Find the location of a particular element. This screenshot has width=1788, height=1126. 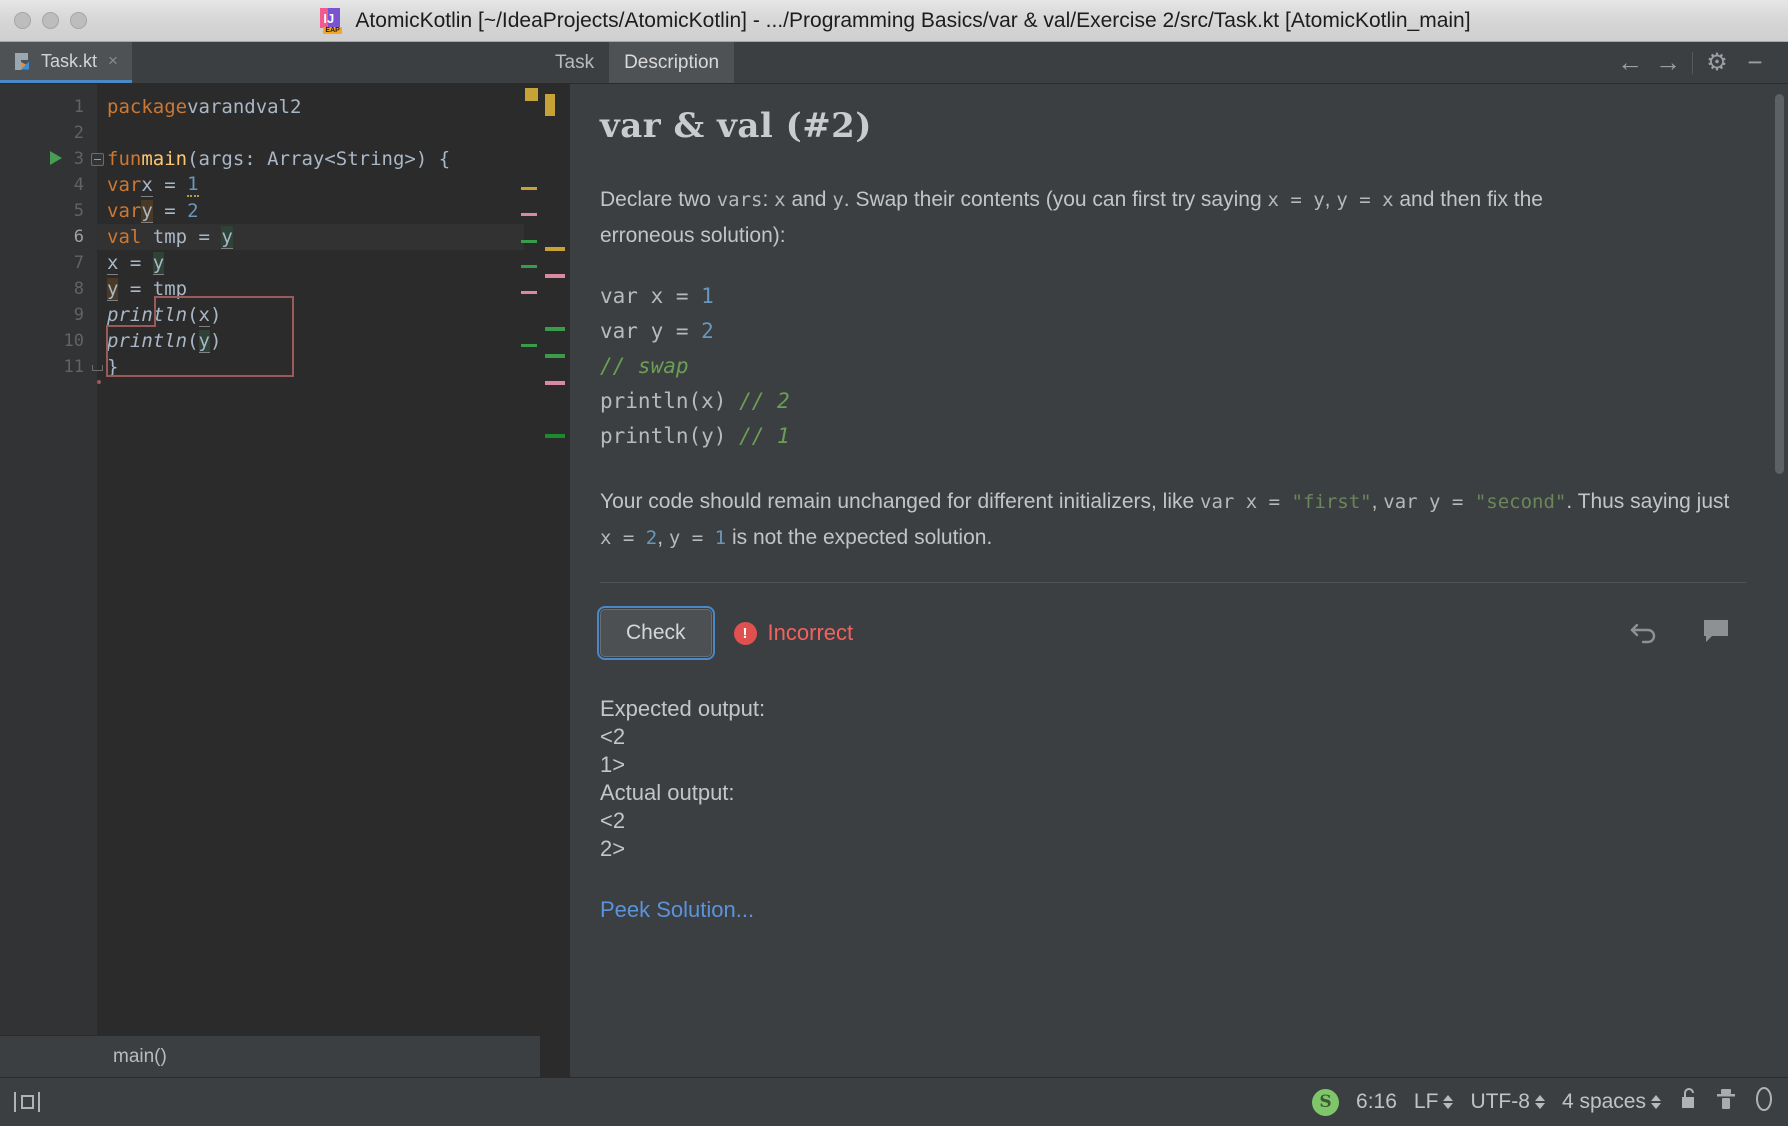

inspection-detective-icon is located at coordinates (1726, 1102).